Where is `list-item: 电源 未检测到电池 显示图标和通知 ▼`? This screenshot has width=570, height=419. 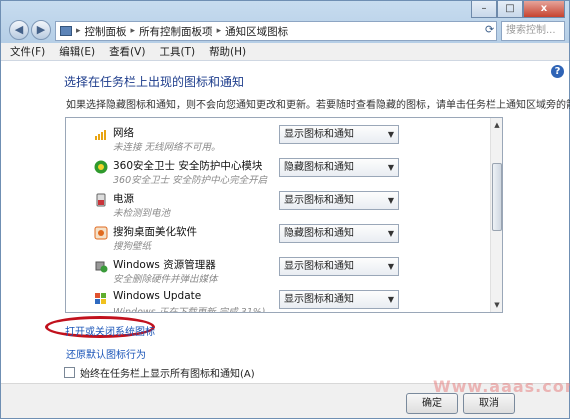 list-item: 电源 未检测到电池 显示图标和通知 ▼ is located at coordinates (278, 203).